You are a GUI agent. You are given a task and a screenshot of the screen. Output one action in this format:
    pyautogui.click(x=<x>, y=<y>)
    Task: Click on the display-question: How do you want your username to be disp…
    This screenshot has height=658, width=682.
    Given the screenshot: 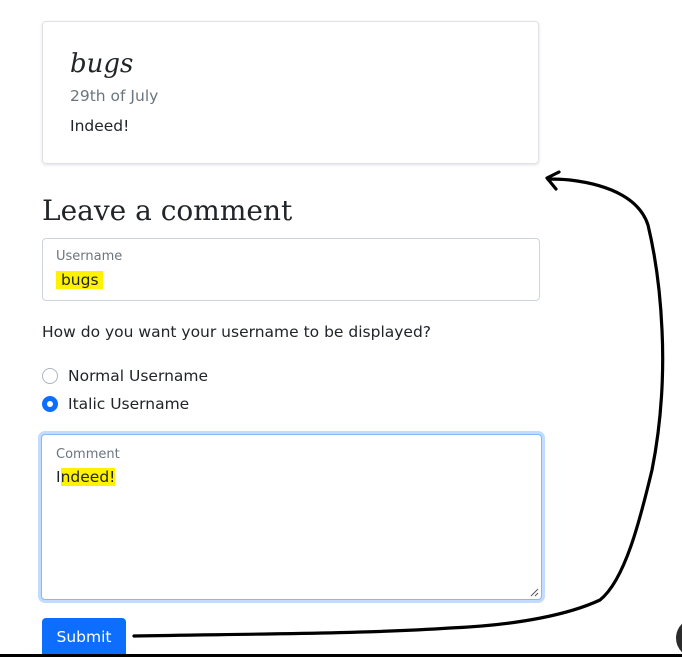 What is the action you would take?
    pyautogui.click(x=237, y=332)
    